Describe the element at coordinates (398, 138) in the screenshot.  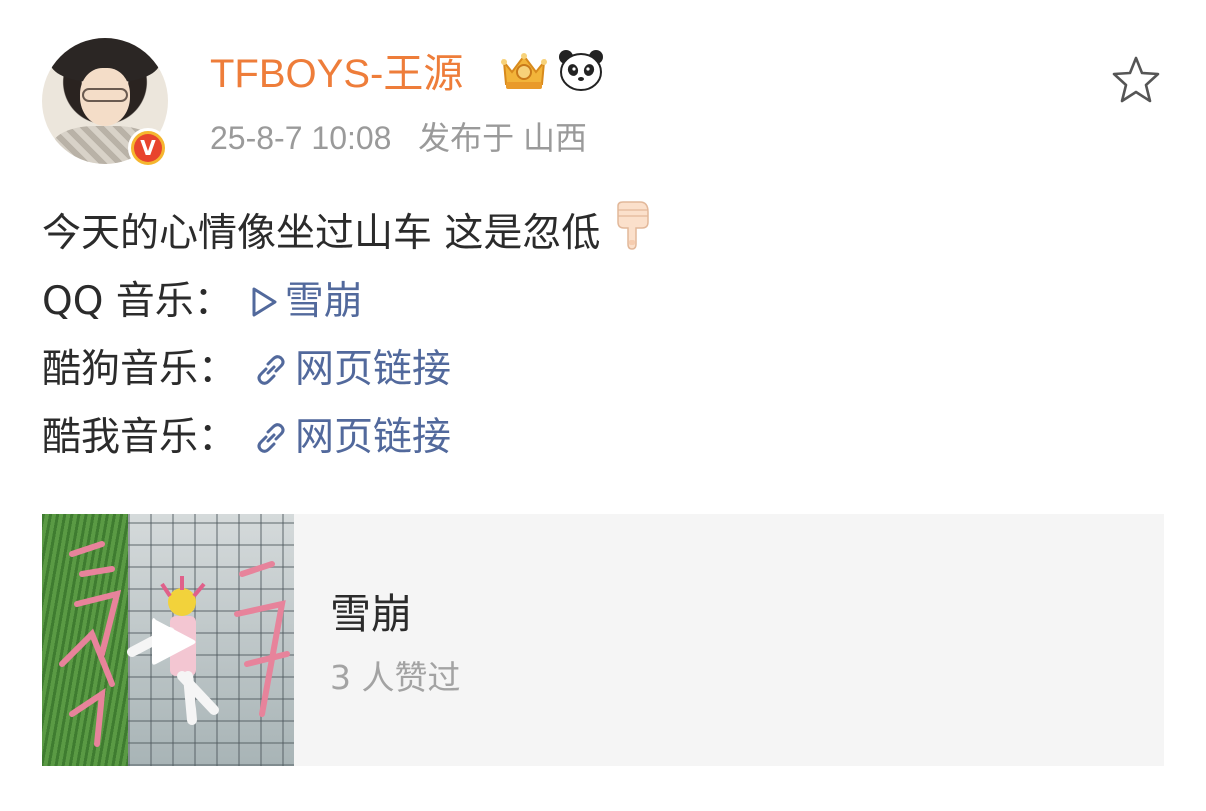
I see `post-meta: 25-8-7 10:08 发布于 山西` at that location.